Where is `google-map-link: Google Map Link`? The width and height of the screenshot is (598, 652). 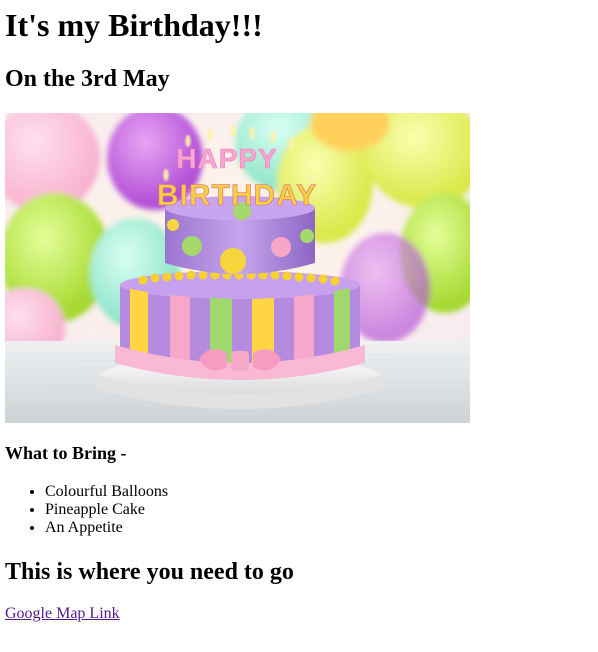 google-map-link: Google Map Link is located at coordinates (62, 613).